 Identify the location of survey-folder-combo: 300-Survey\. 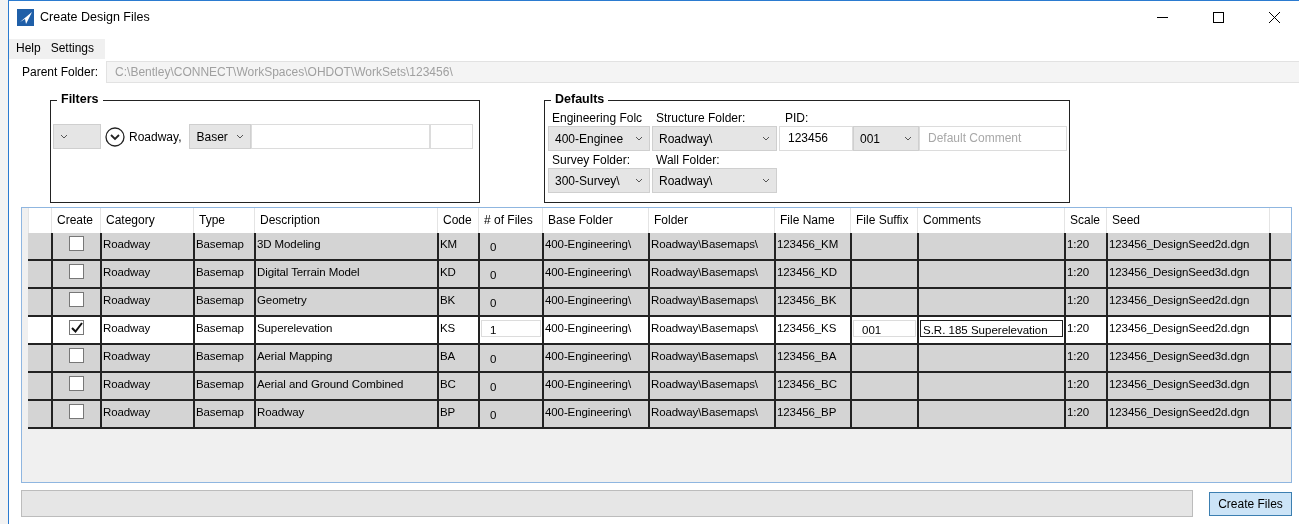
(599, 180).